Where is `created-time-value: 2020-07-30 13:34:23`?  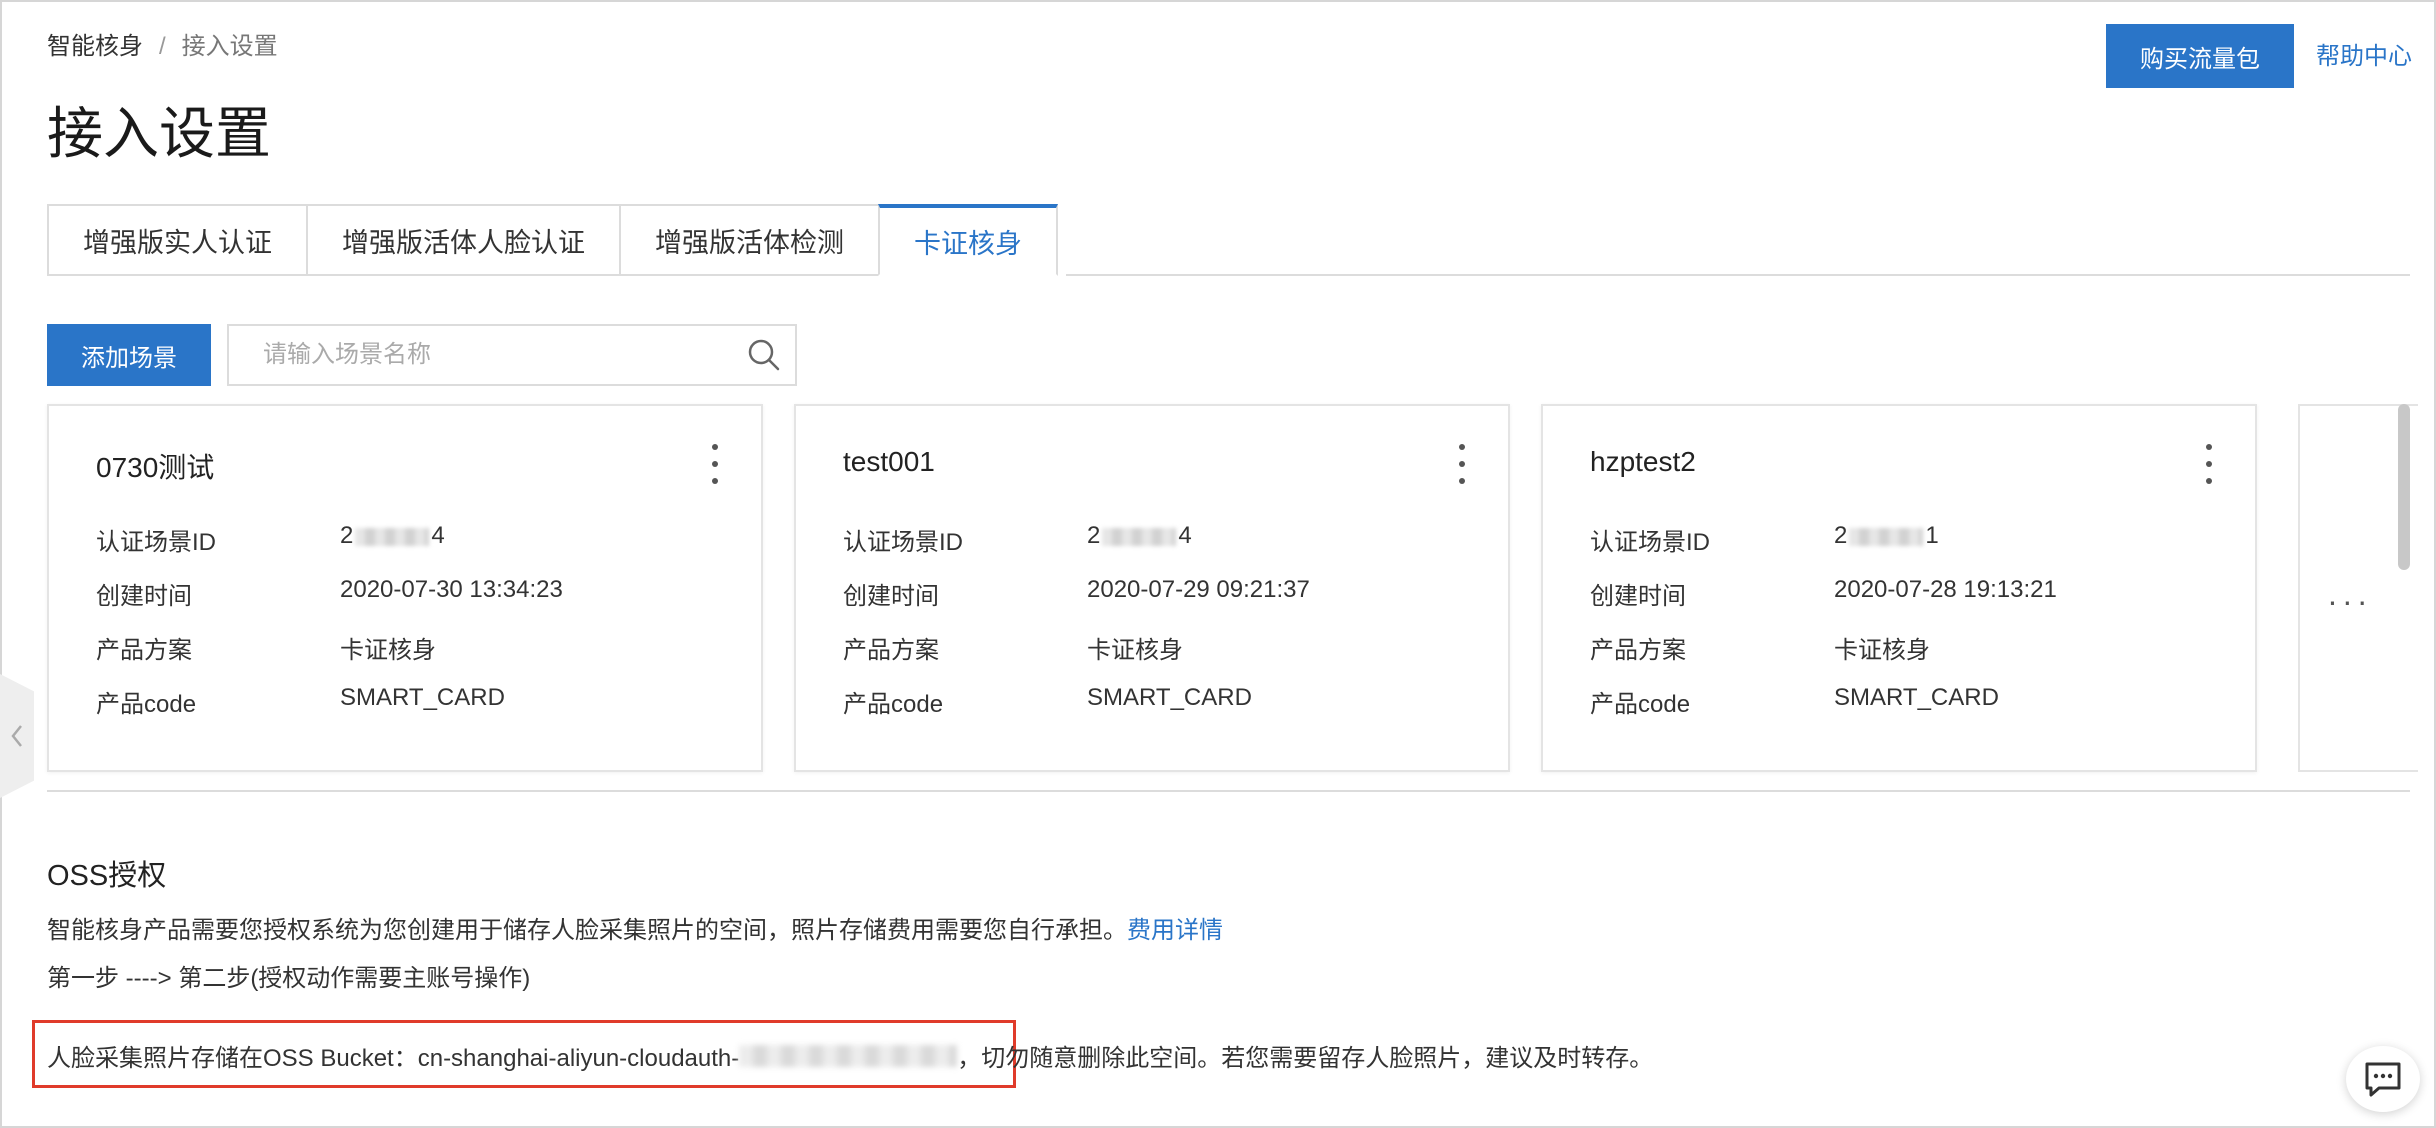
created-time-value: 2020-07-30 13:34:23 is located at coordinates (451, 589).